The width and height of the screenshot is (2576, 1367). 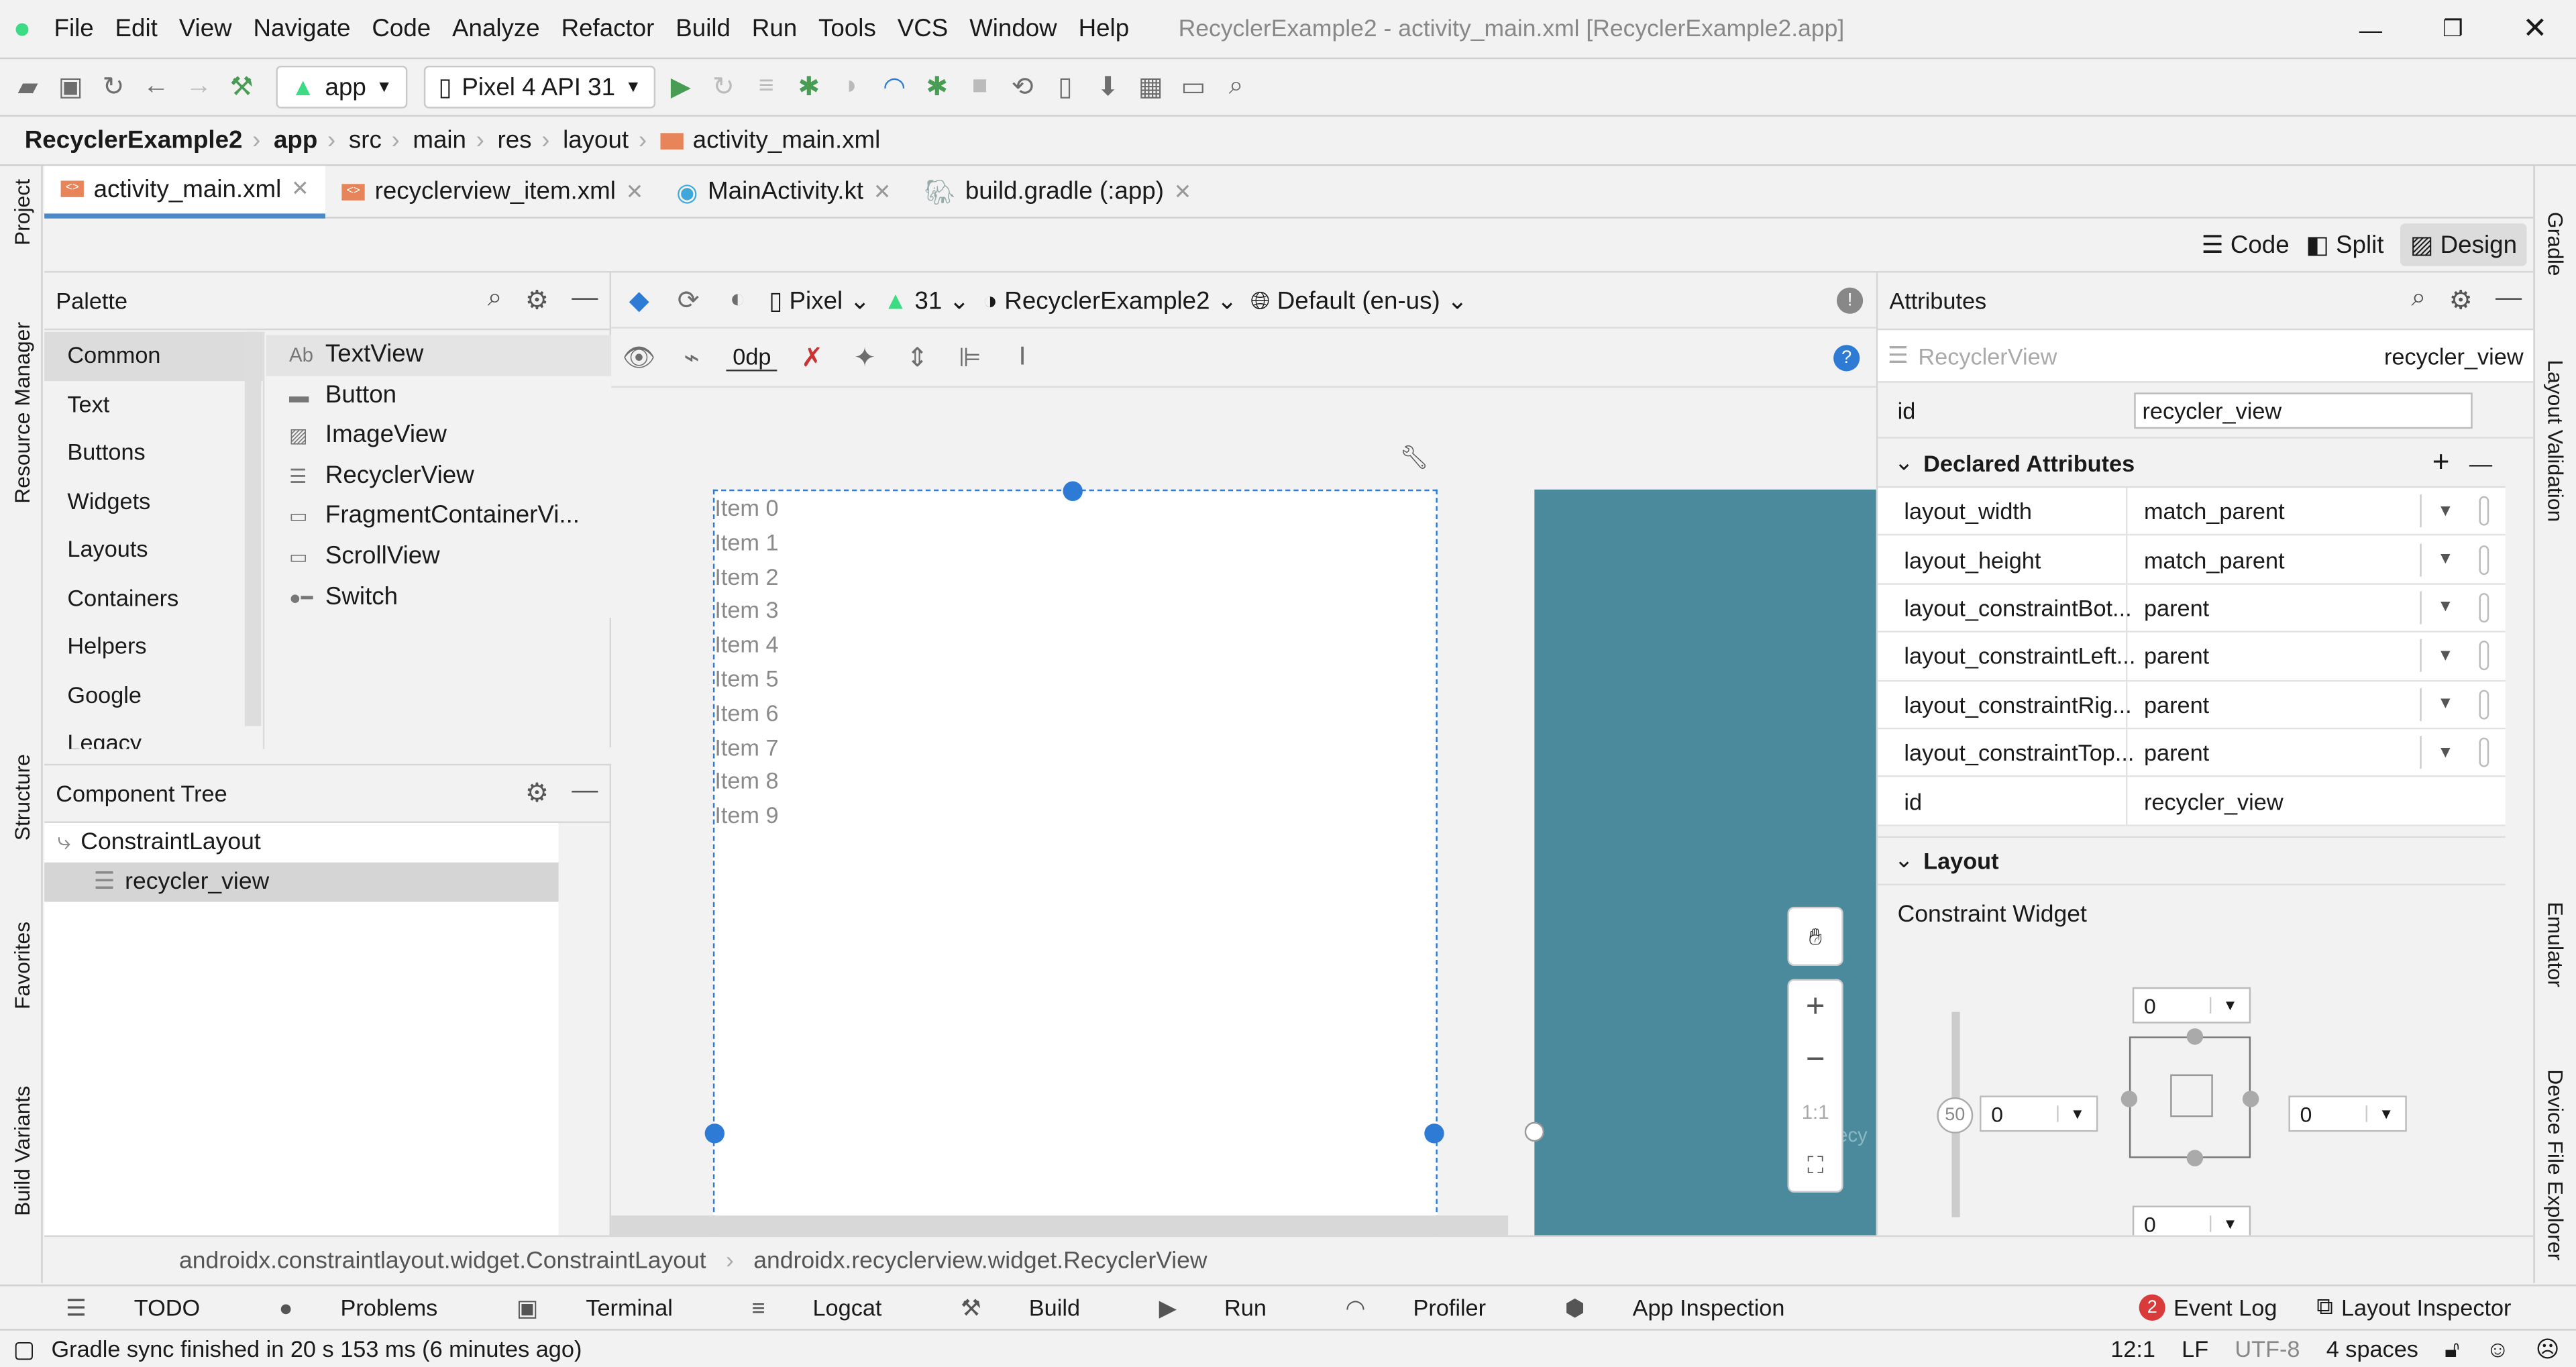 I want to click on palette-category-widgets: Widgets, so click(x=153, y=501).